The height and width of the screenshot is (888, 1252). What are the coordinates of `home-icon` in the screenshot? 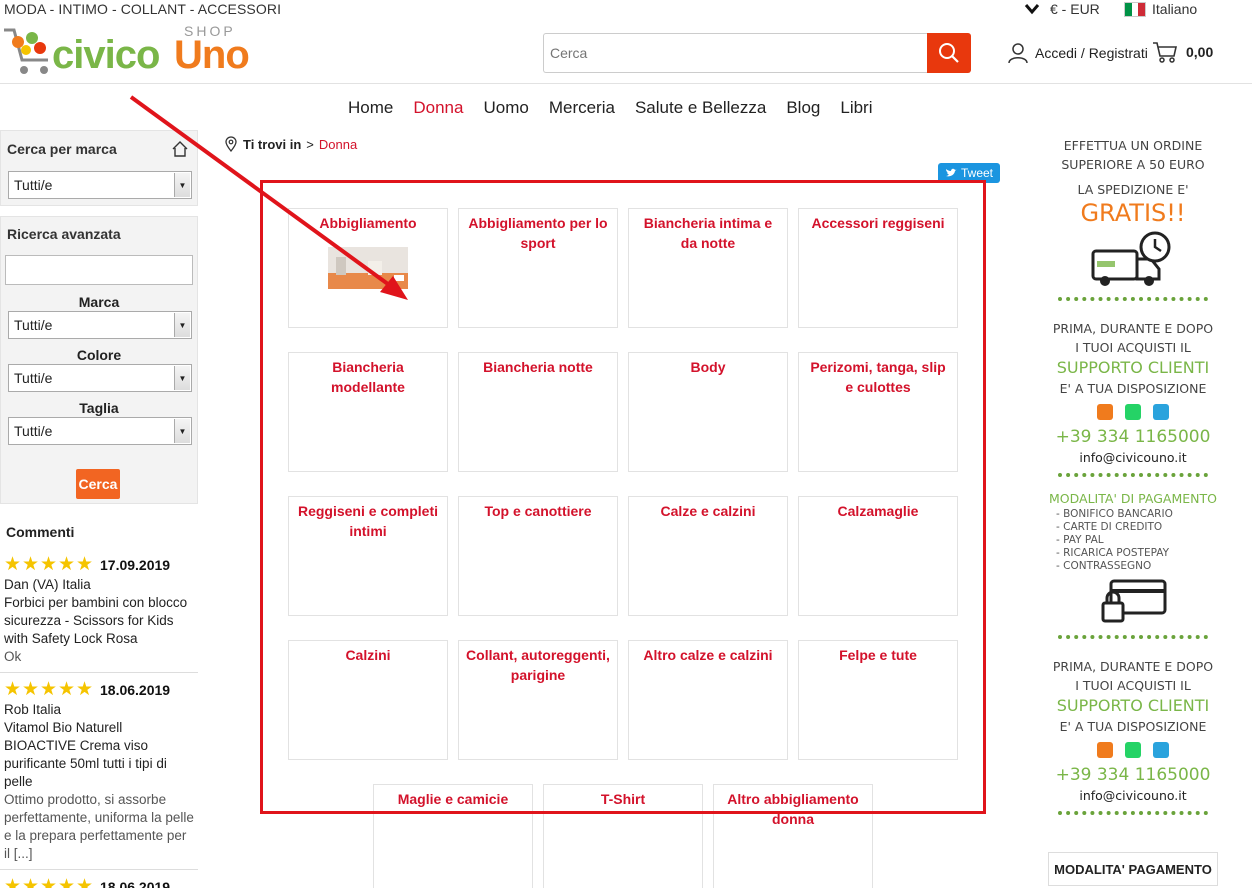 It's located at (180, 149).